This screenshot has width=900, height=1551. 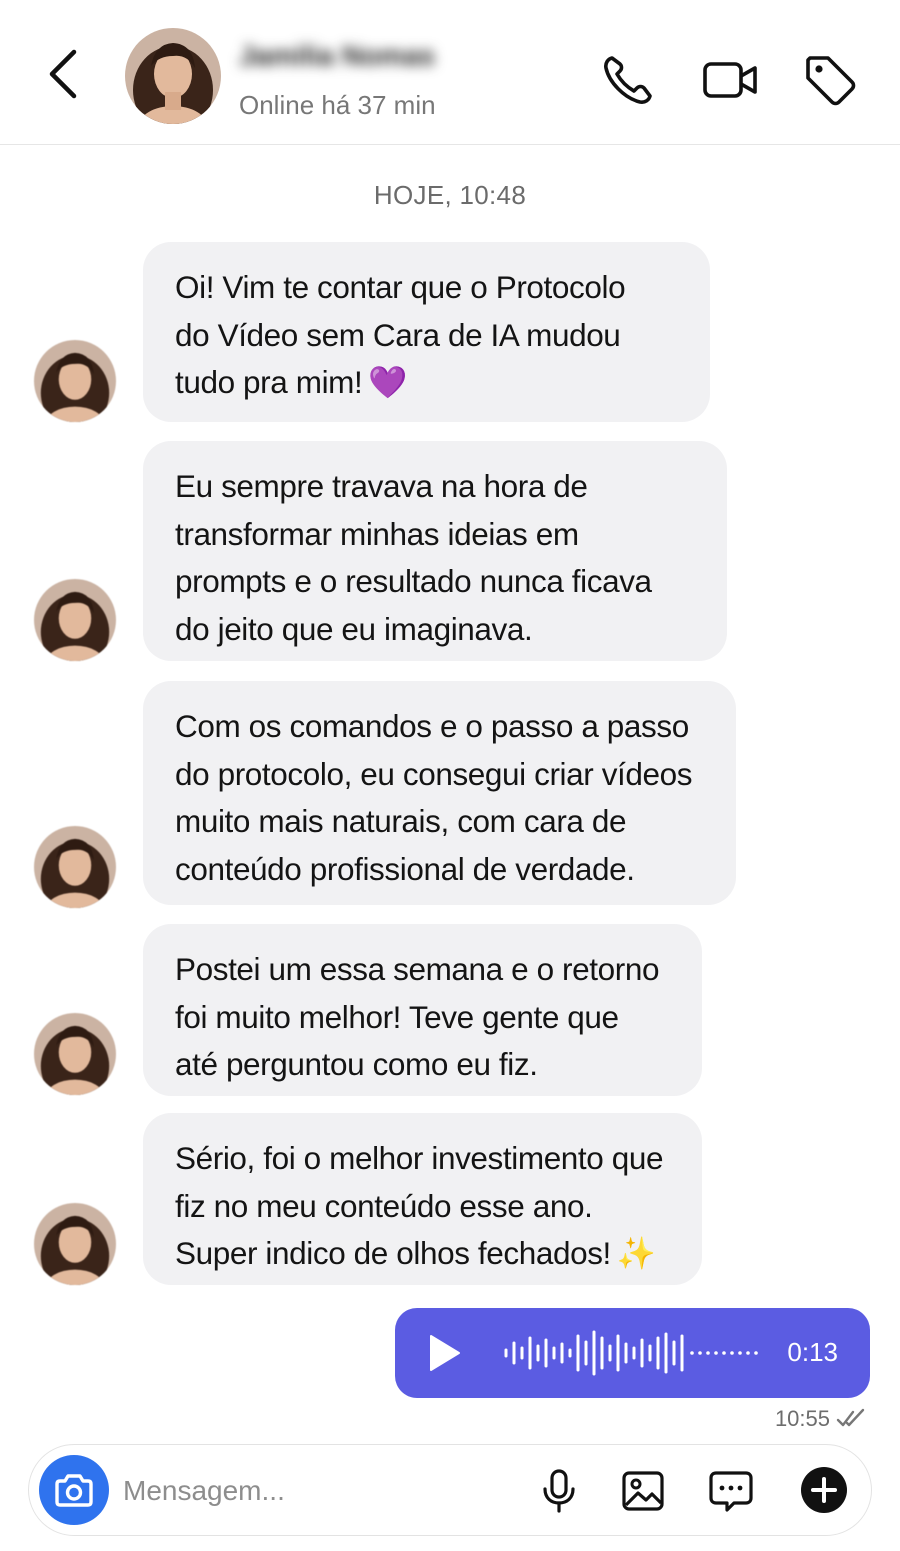 What do you see at coordinates (381, 486) in the screenshot?
I see `message-line: Eu sempre travava na hora de` at bounding box center [381, 486].